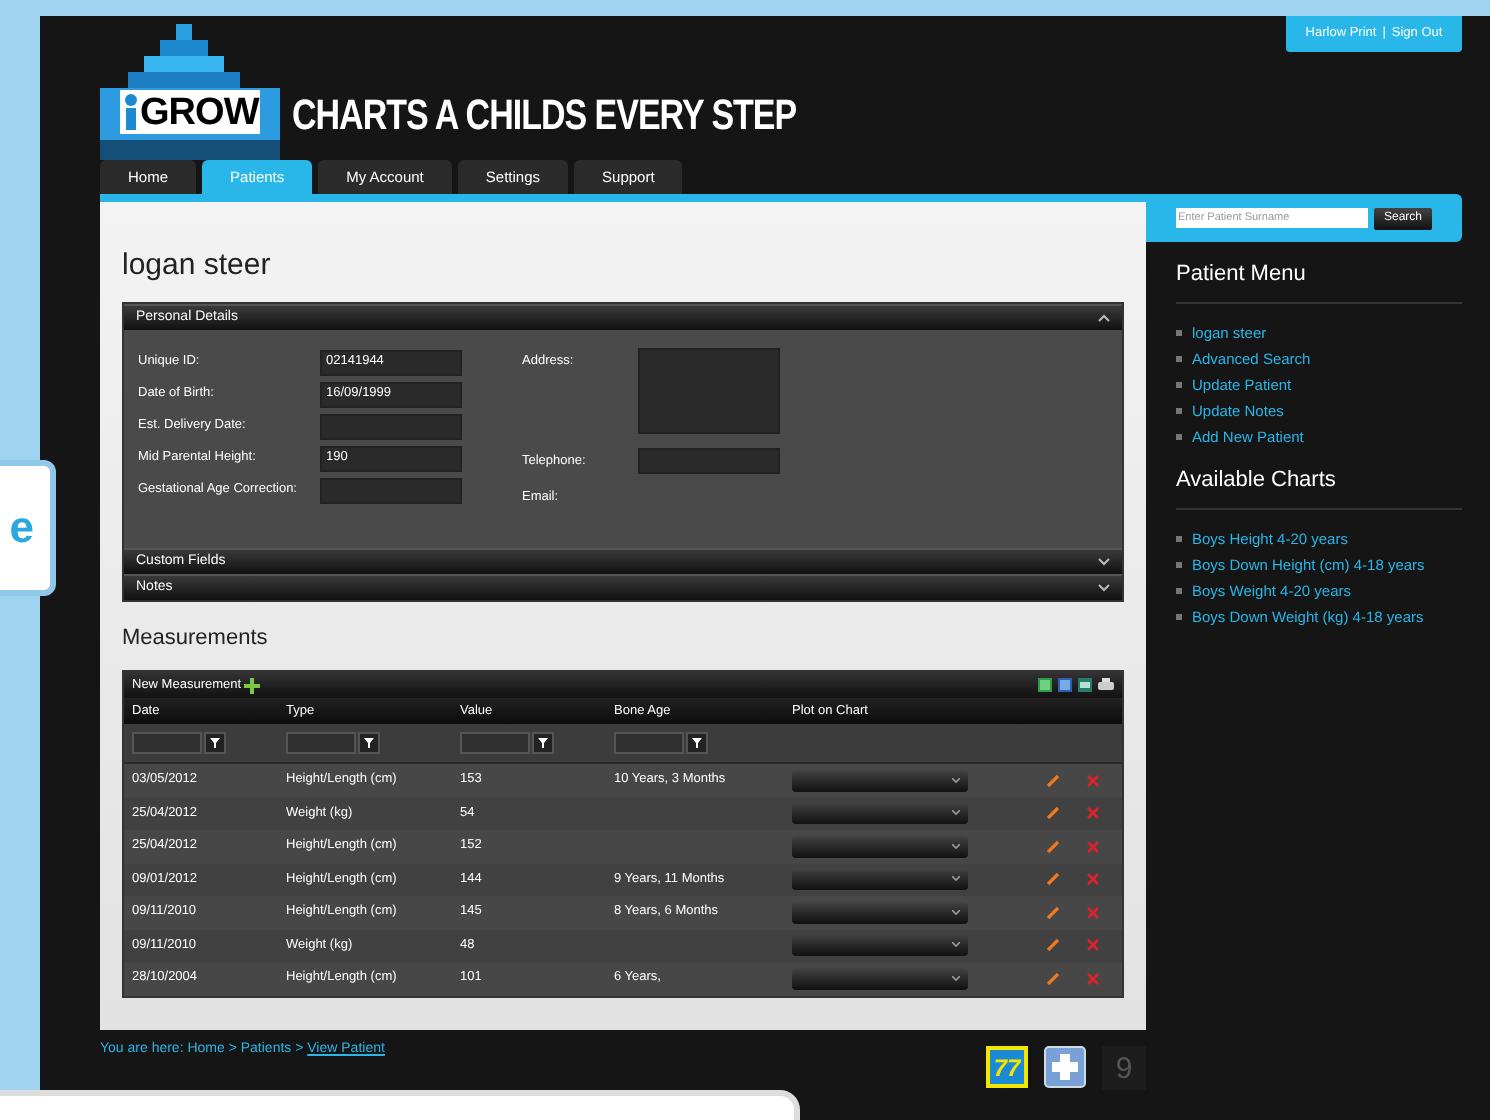 The image size is (1490, 1120). What do you see at coordinates (196, 639) in the screenshot?
I see `section-heading: Measurements` at bounding box center [196, 639].